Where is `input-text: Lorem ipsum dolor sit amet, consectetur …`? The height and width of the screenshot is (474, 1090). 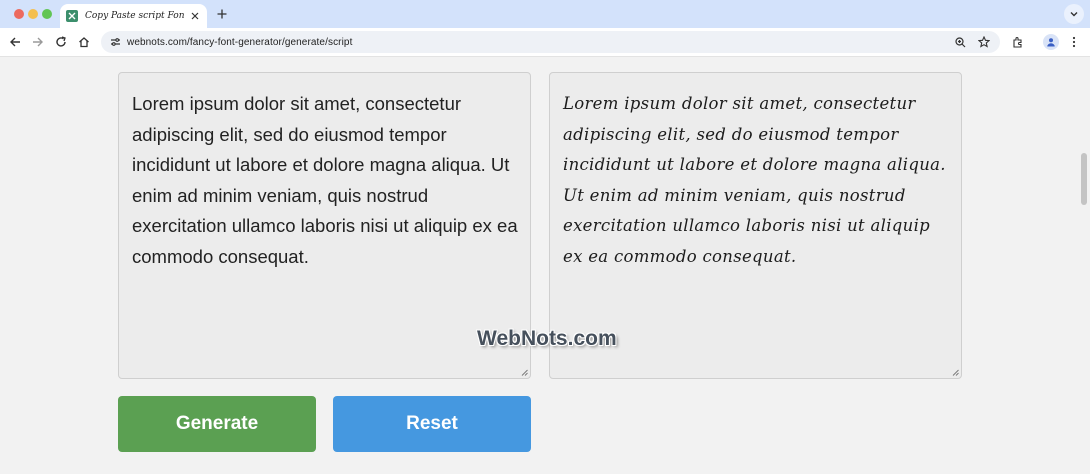
input-text: Lorem ipsum dolor sit amet, consectetur … is located at coordinates (325, 180).